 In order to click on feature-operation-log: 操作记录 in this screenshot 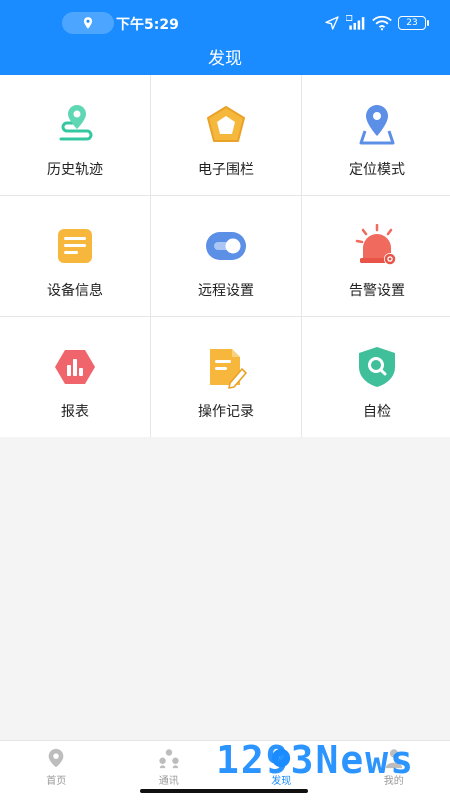, I will do `click(226, 377)`.